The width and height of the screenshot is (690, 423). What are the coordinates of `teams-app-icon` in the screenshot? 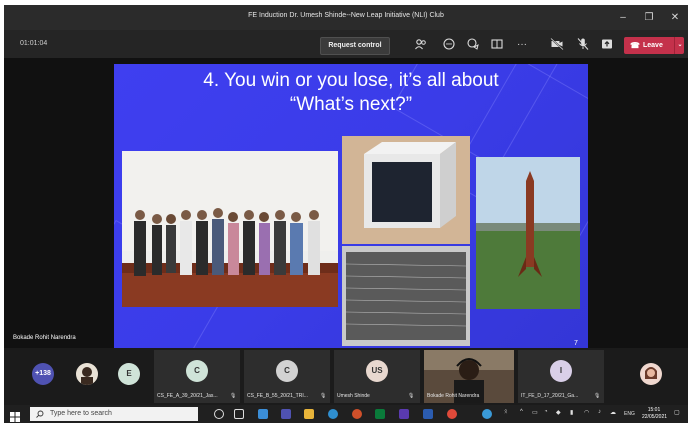 It's located at (286, 414).